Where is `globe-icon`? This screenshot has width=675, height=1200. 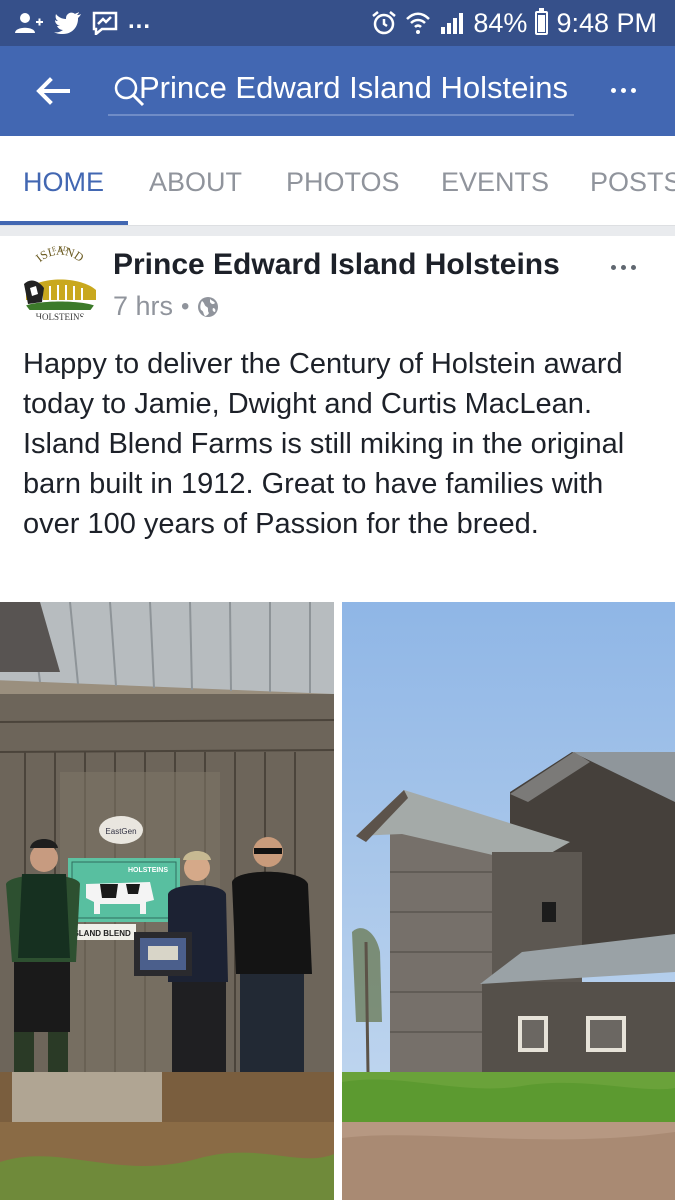
globe-icon is located at coordinates (208, 306).